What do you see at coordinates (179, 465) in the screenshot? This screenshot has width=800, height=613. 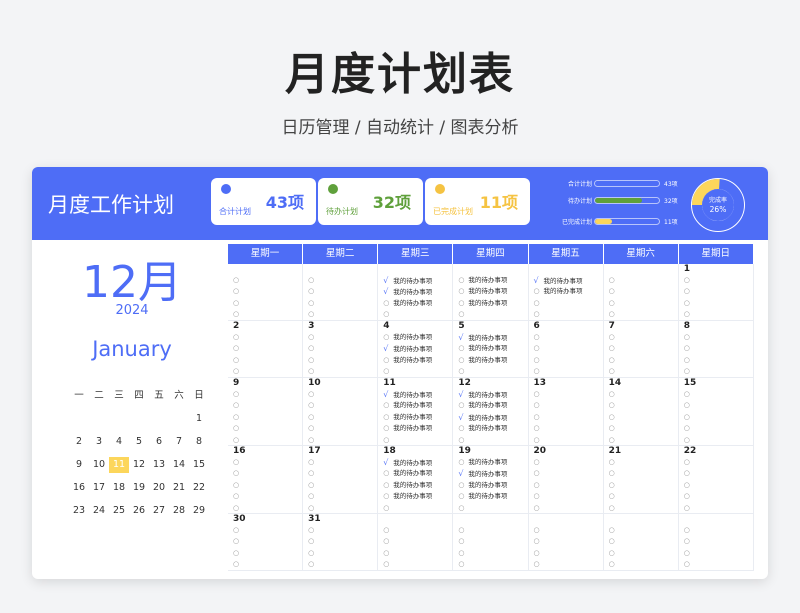 I see `mini-day: 14` at bounding box center [179, 465].